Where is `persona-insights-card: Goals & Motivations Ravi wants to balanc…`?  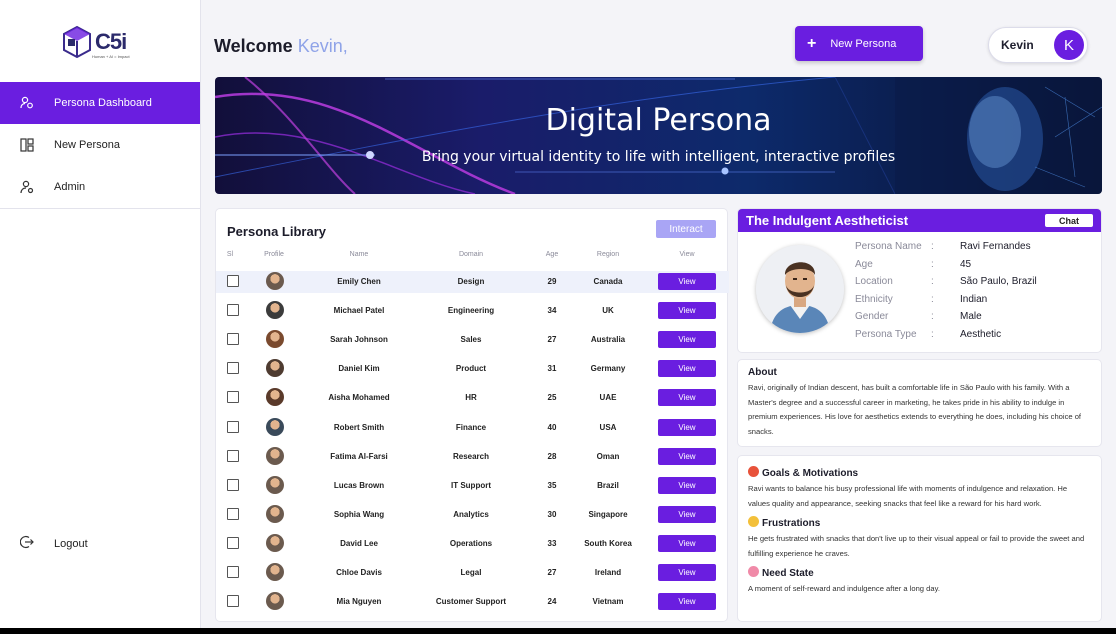
persona-insights-card: Goals & Motivations Ravi wants to balanc… is located at coordinates (919, 538).